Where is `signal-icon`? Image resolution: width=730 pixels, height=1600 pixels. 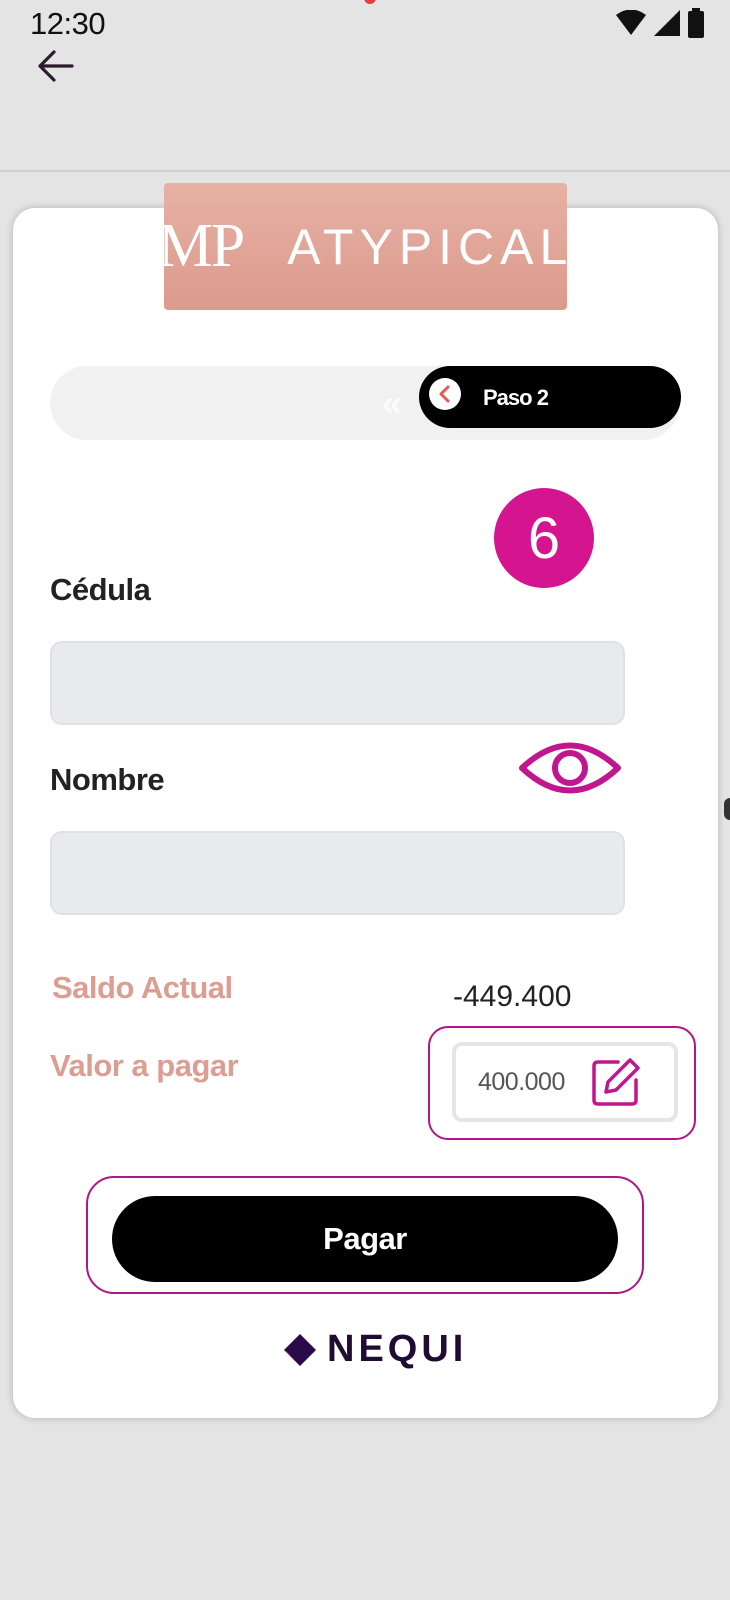
signal-icon is located at coordinates (667, 23).